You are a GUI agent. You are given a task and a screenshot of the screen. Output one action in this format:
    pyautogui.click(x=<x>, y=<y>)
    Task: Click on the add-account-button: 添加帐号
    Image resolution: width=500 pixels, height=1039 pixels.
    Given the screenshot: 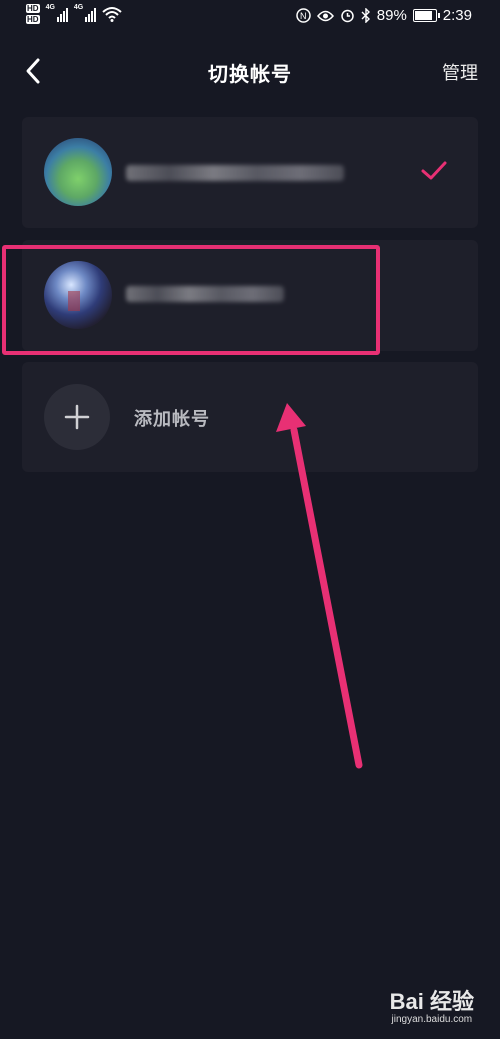 What is the action you would take?
    pyautogui.click(x=250, y=417)
    